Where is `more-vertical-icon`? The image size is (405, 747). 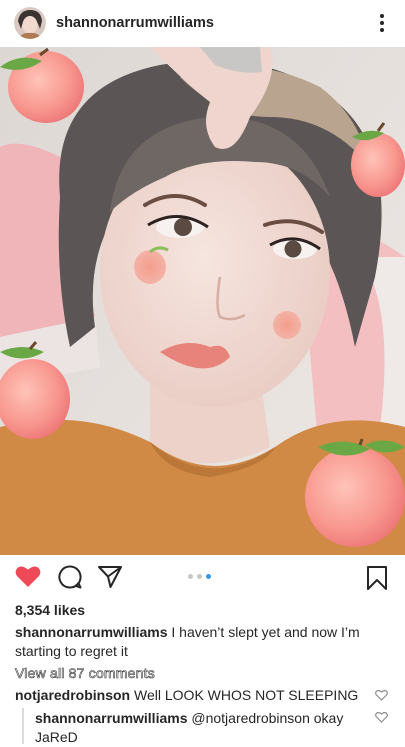
more-vertical-icon is located at coordinates (382, 16).